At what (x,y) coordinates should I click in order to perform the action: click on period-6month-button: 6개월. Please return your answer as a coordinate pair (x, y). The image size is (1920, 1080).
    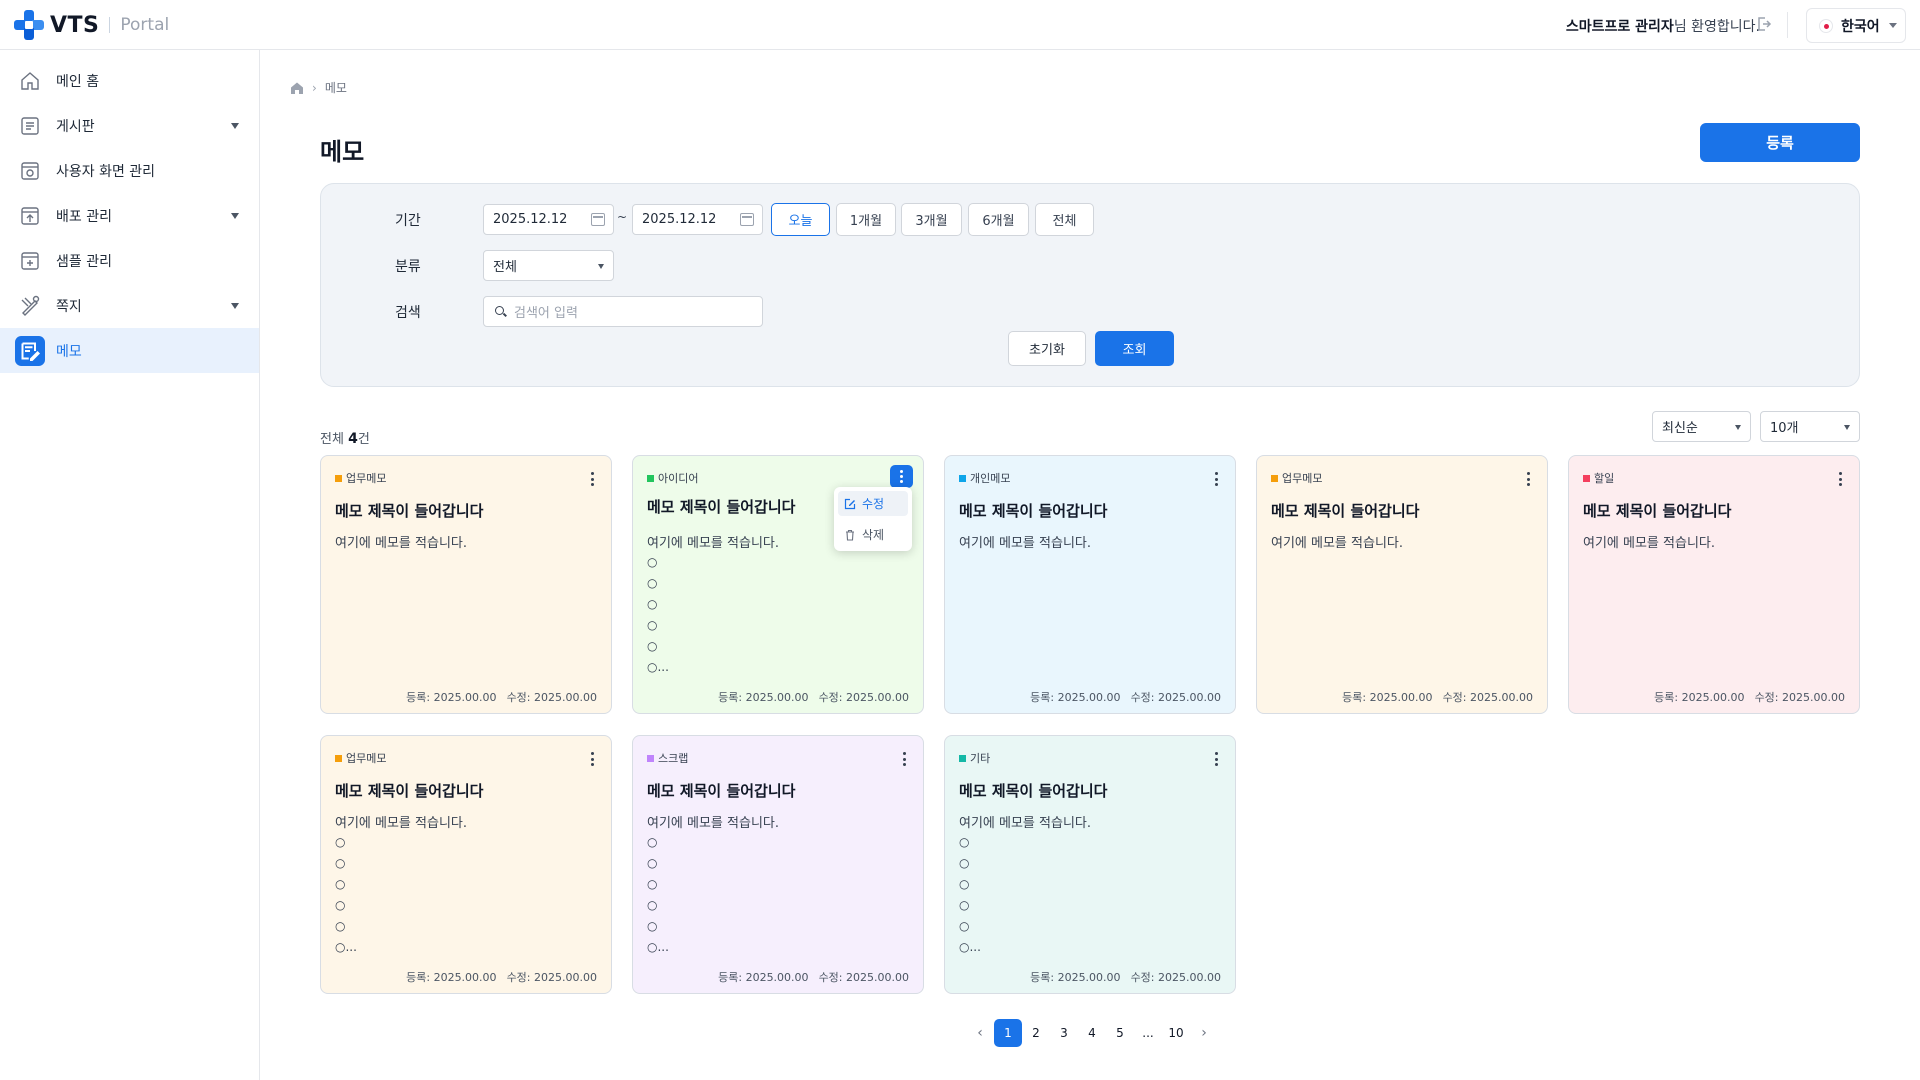
    Looking at the image, I should click on (998, 219).